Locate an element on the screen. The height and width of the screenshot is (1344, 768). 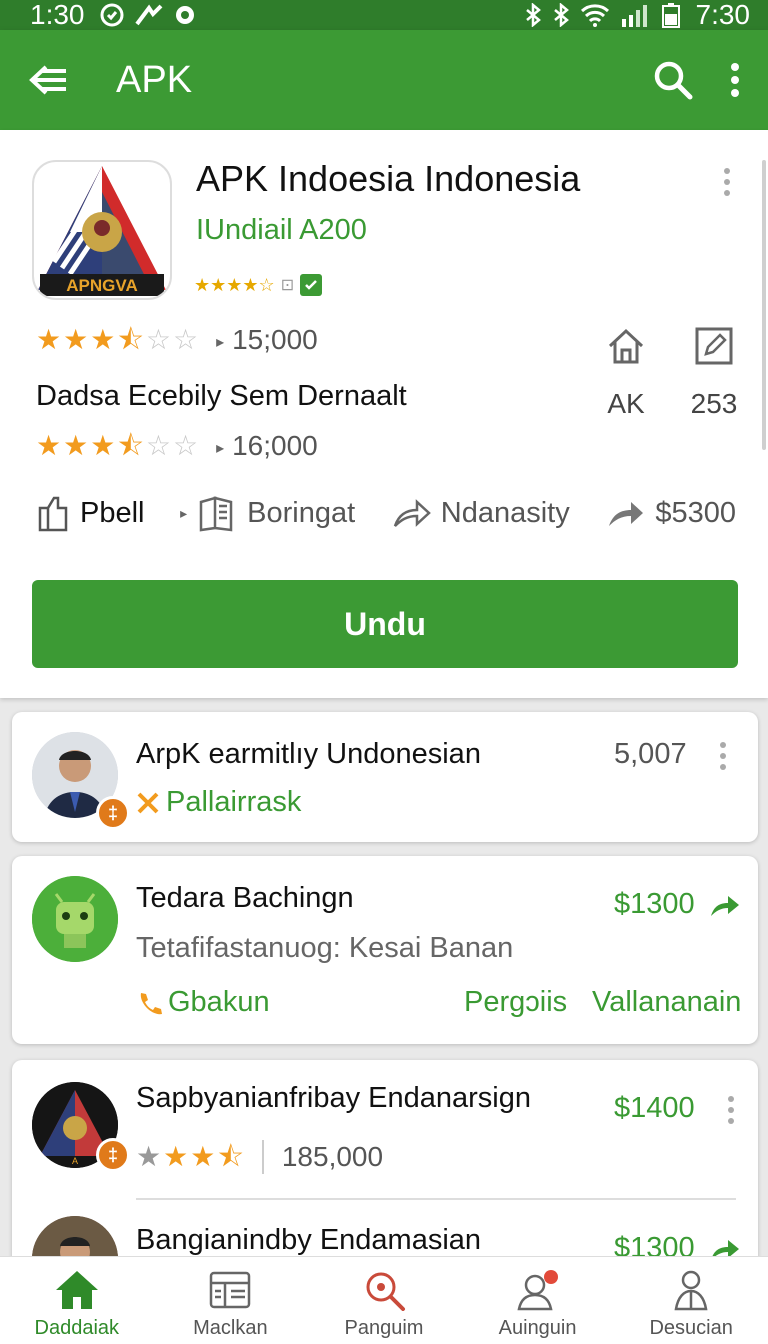
home-icon is located at coordinates (77, 1290).